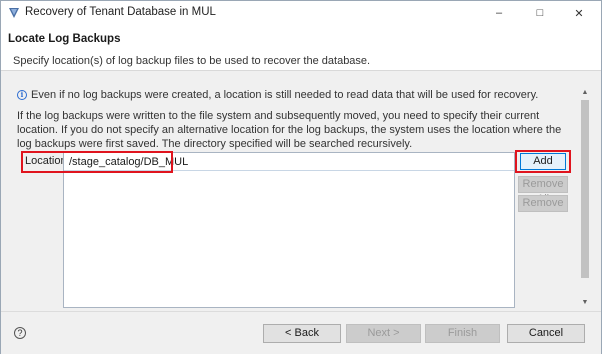 This screenshot has height=354, width=602. What do you see at coordinates (579, 13) in the screenshot?
I see `close-button: ✕` at bounding box center [579, 13].